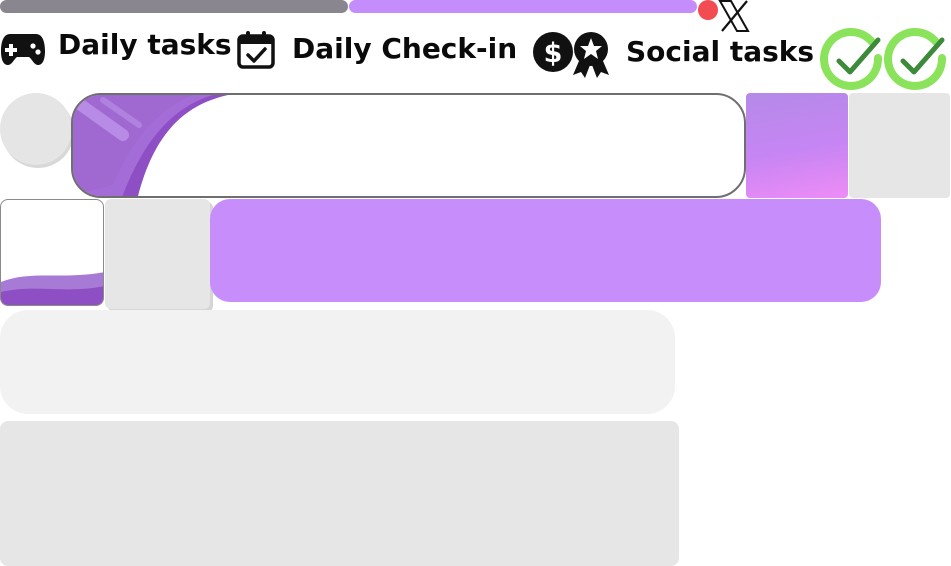  Describe the element at coordinates (337, 362) in the screenshot. I see `content-panel` at that location.